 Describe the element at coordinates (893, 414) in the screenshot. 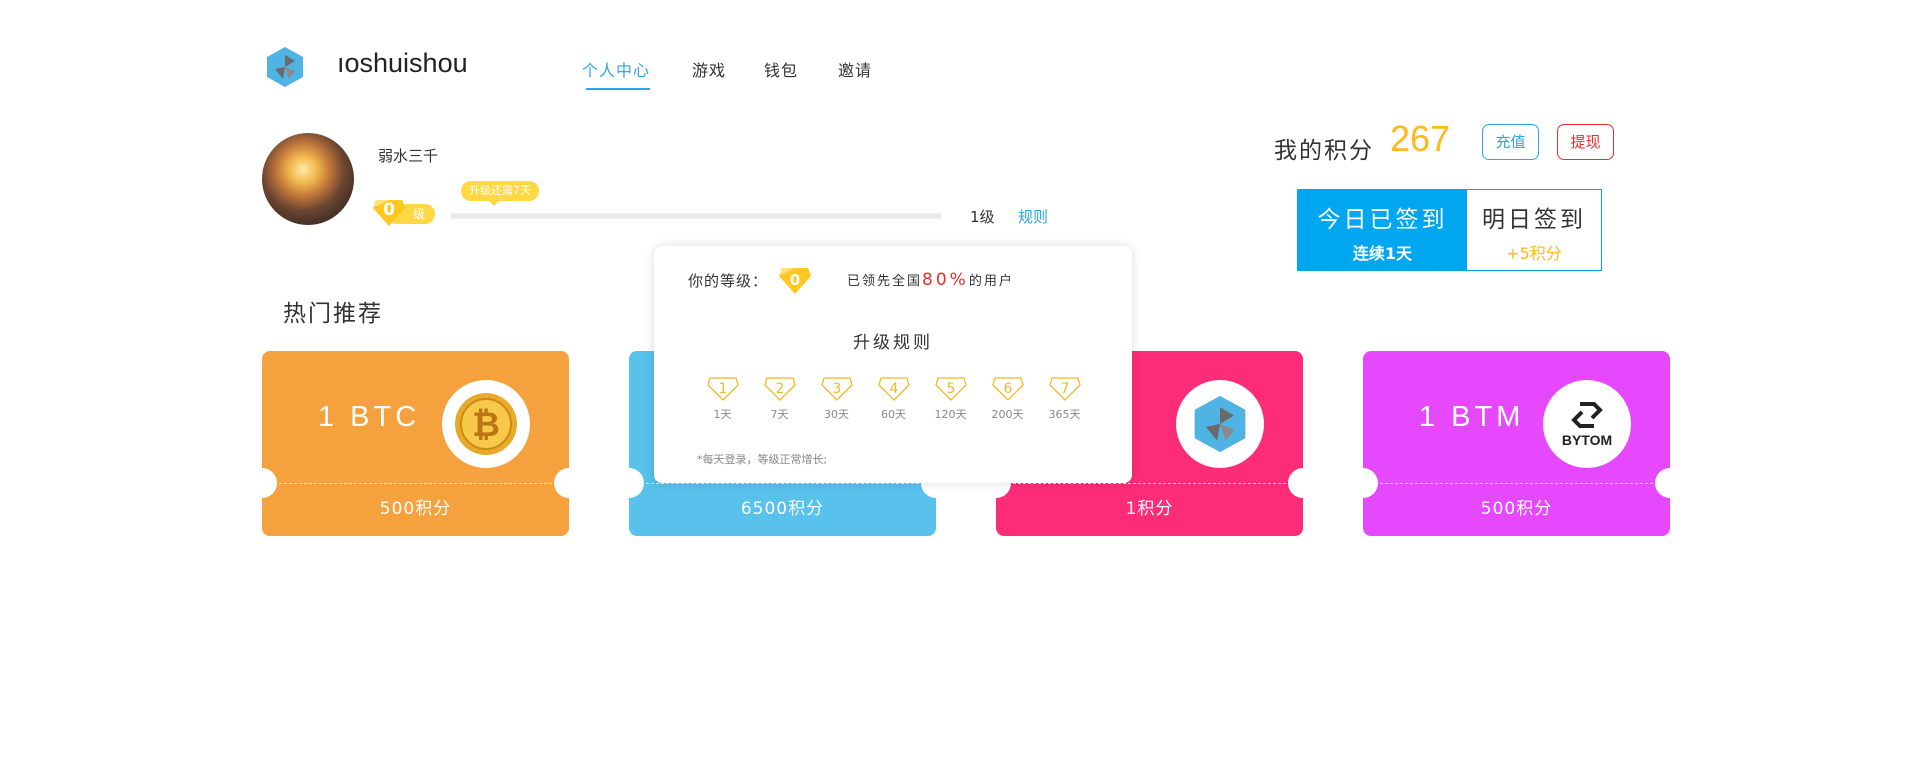

I see `level-days: 60天` at that location.